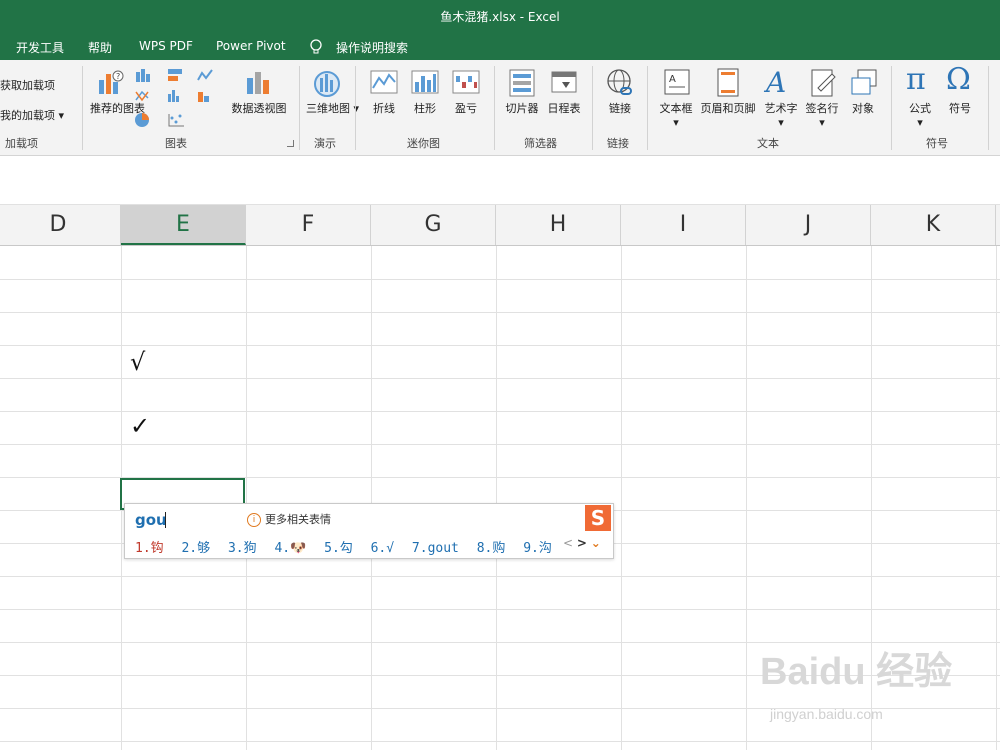 Image resolution: width=1000 pixels, height=750 pixels. I want to click on equation-button: 公式 ▾, so click(920, 116).